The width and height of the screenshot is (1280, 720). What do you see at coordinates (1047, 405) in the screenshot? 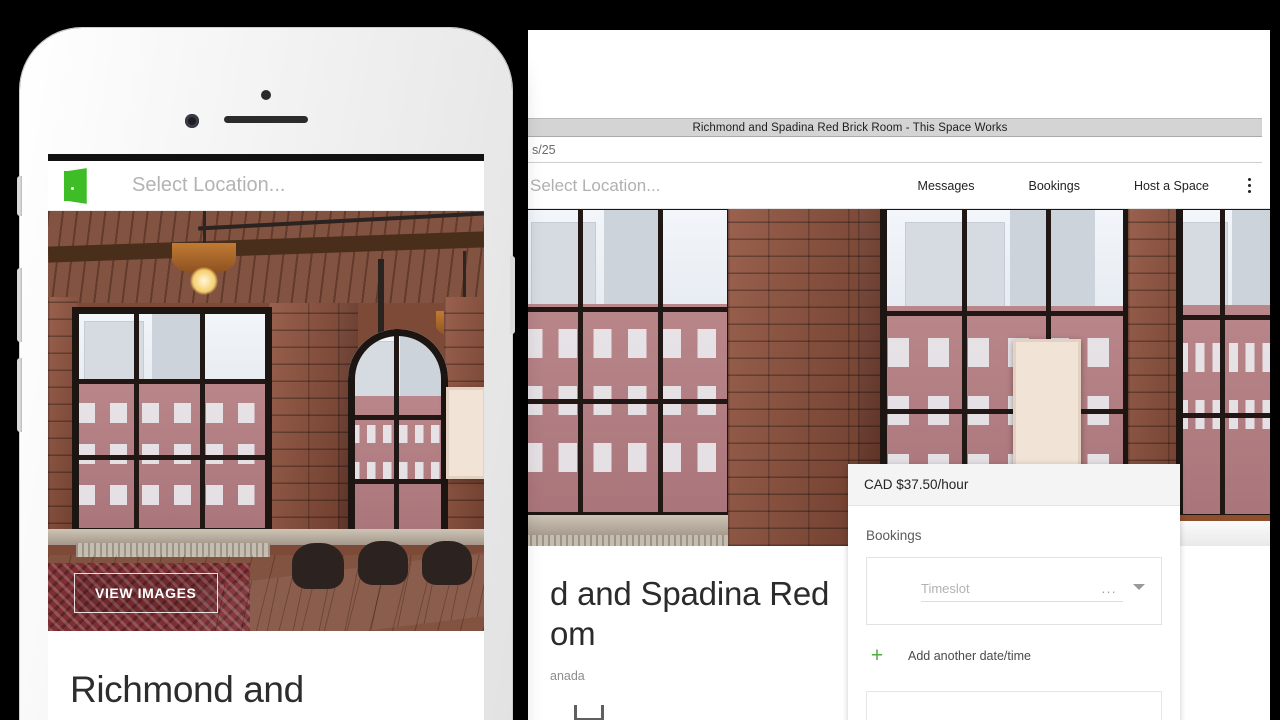
I see `whiteboard-easel` at bounding box center [1047, 405].